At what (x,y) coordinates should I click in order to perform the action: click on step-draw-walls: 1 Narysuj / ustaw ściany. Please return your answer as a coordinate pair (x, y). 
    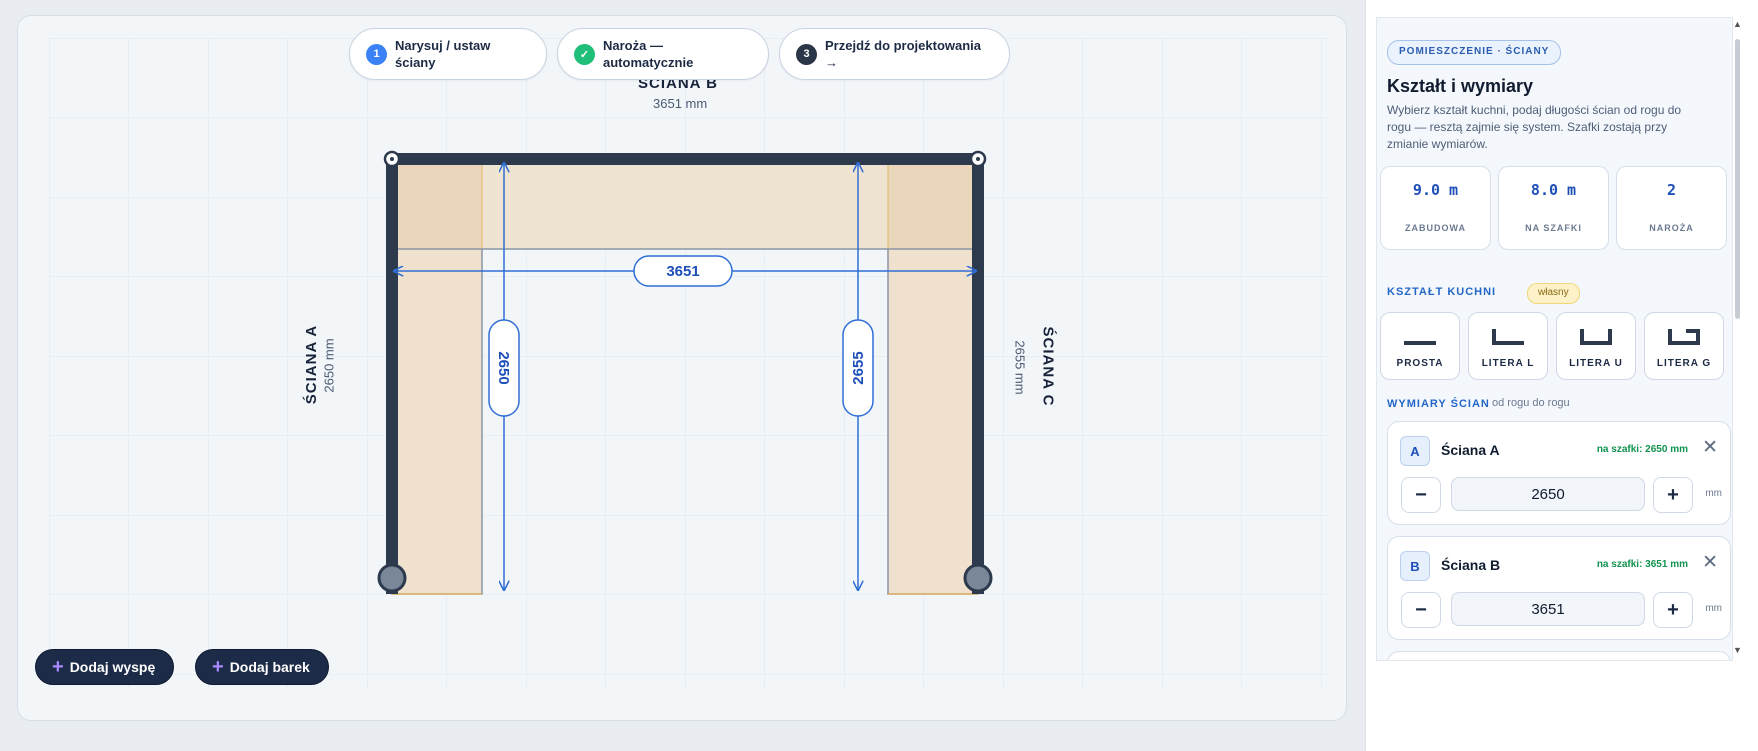
    Looking at the image, I should click on (448, 54).